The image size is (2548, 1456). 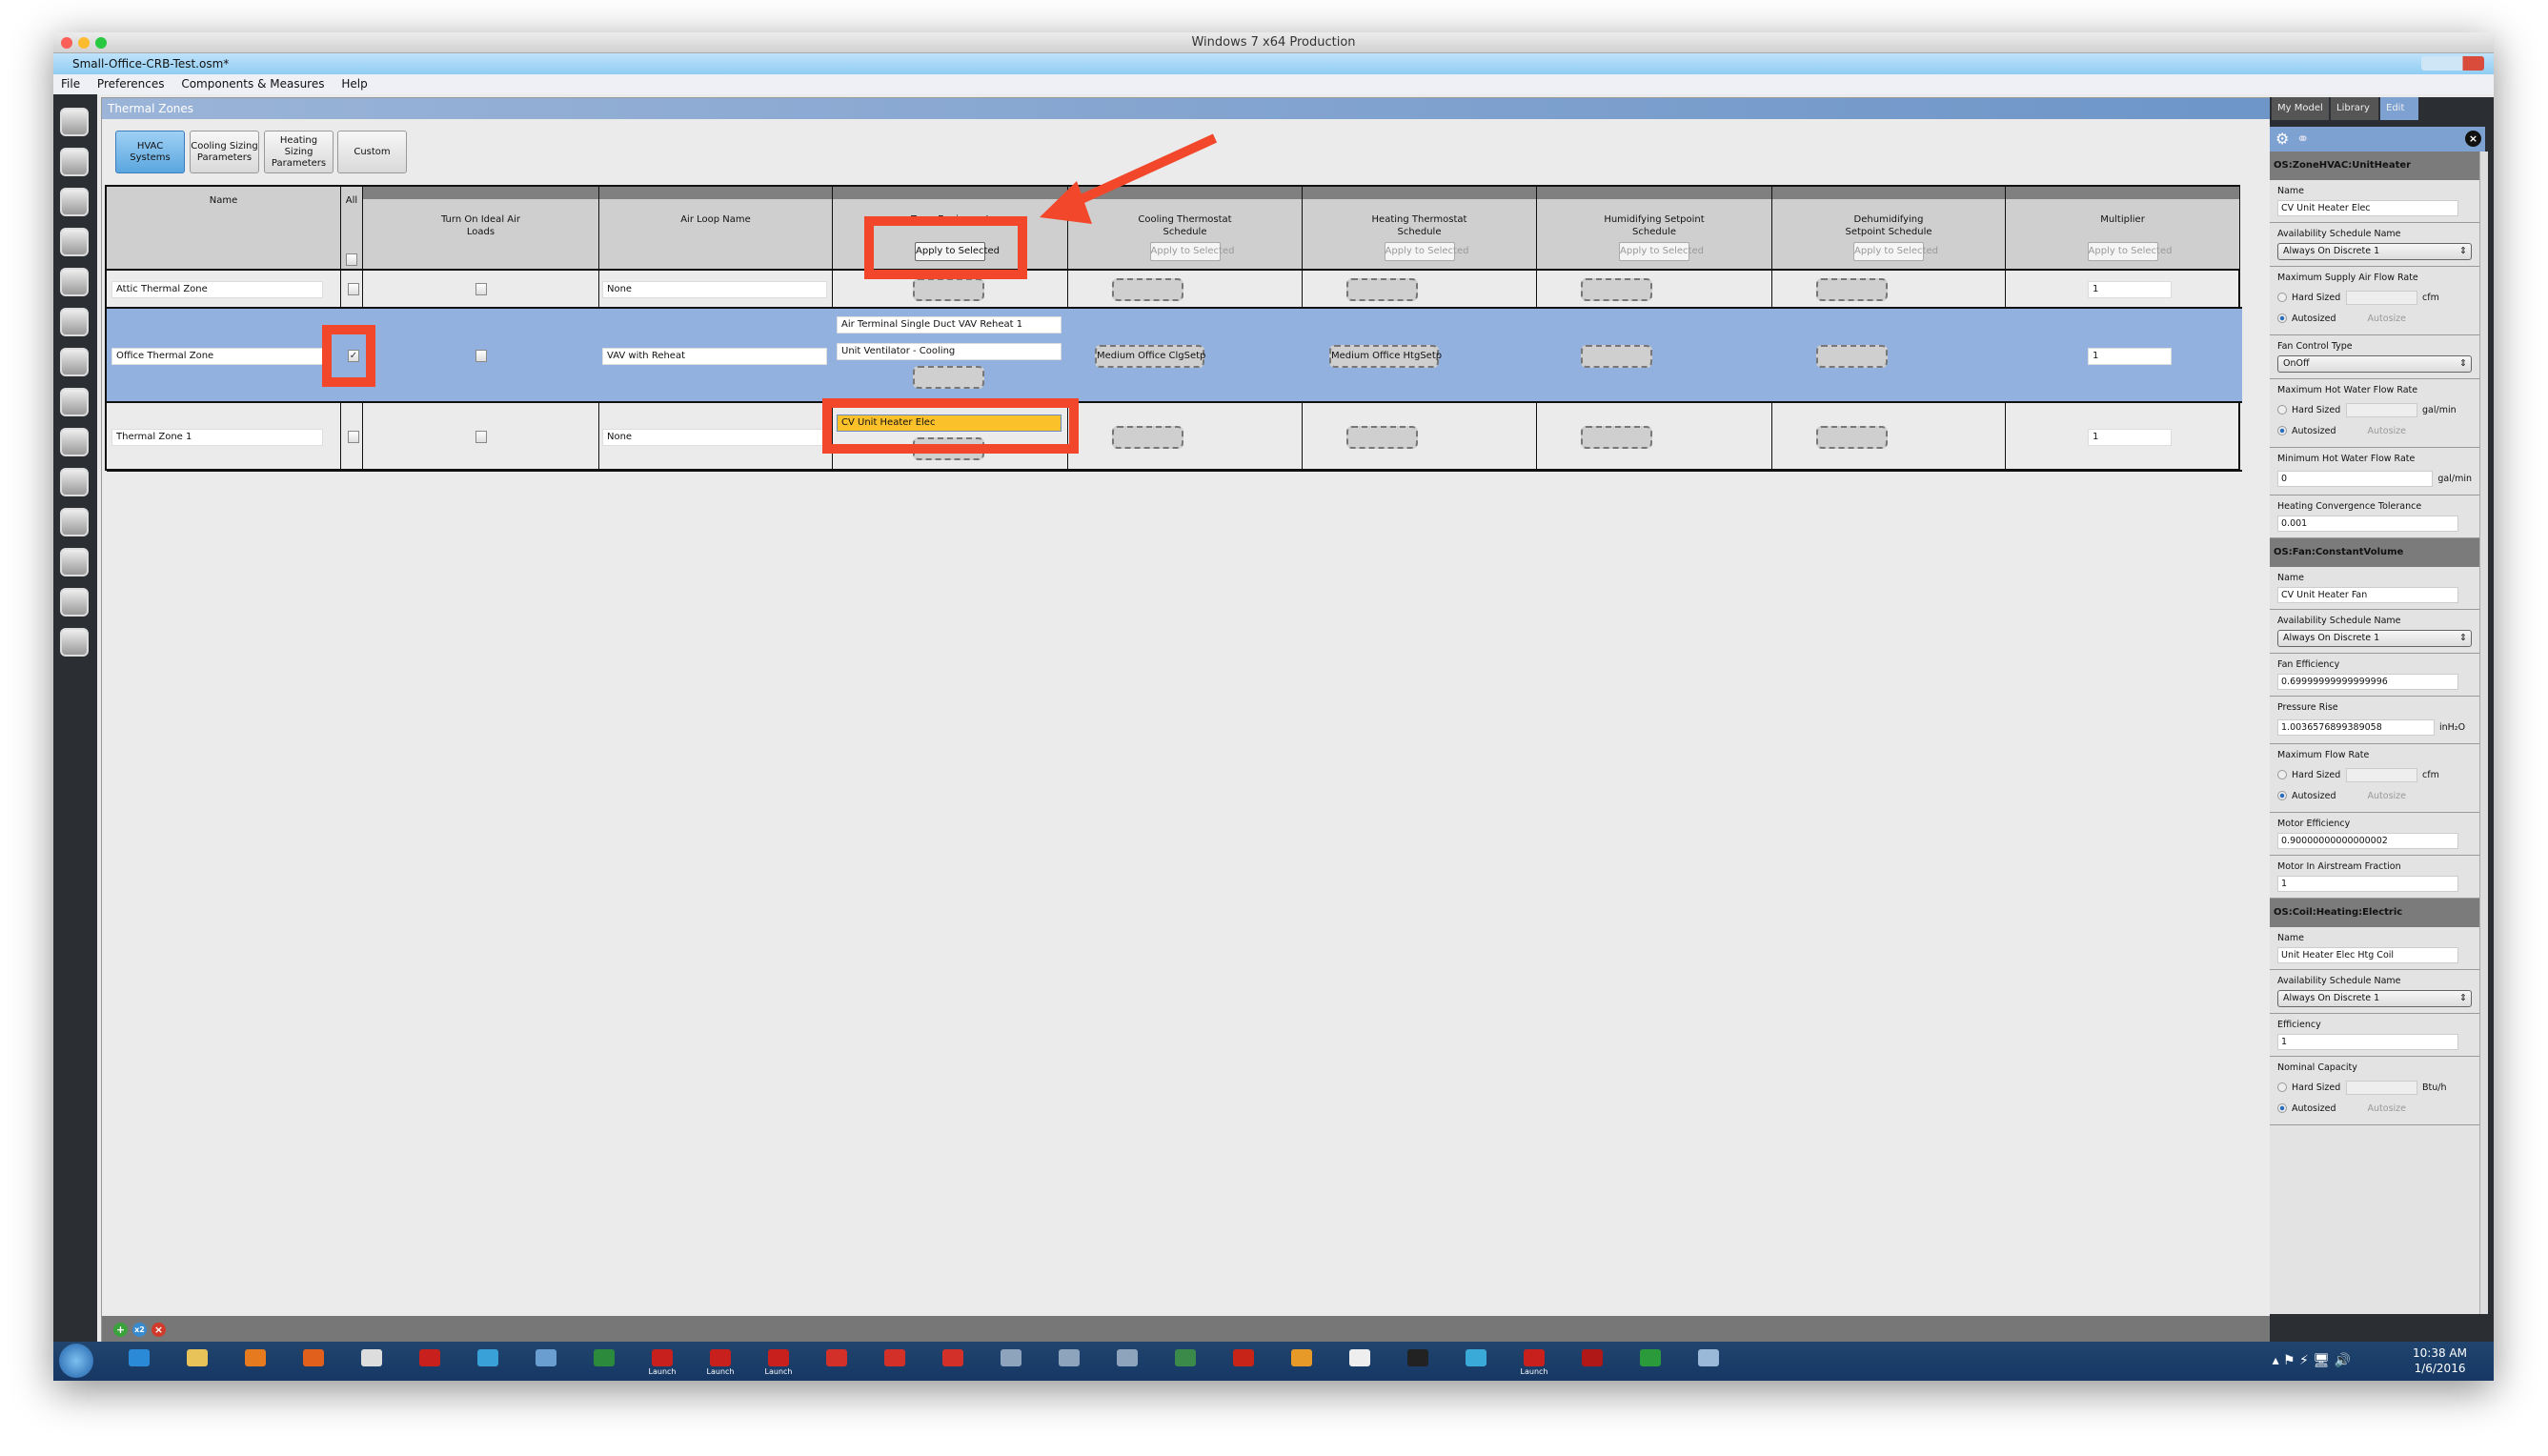 I want to click on tab-heating-sizing: Heating Sizing Parameters, so click(x=299, y=152).